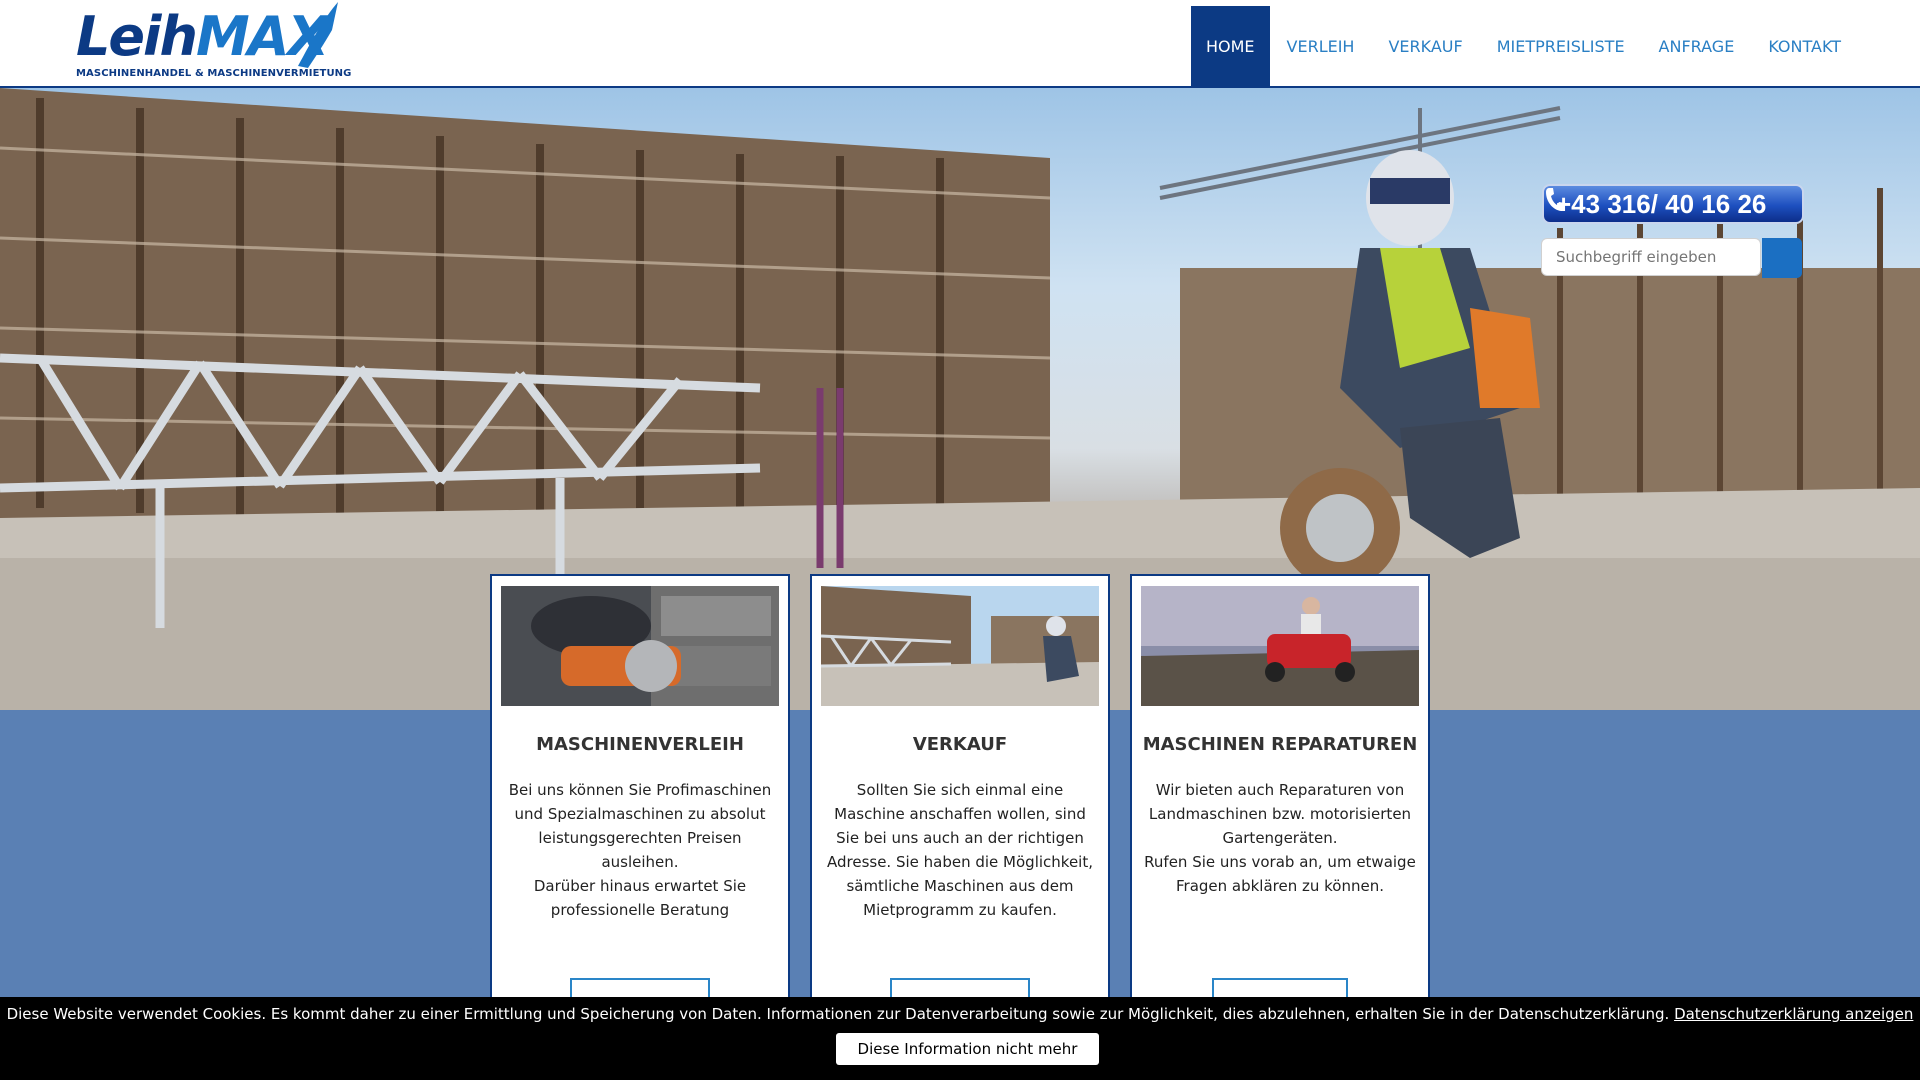 This screenshot has width=1920, height=1080. I want to click on search-input, so click(1651, 257).